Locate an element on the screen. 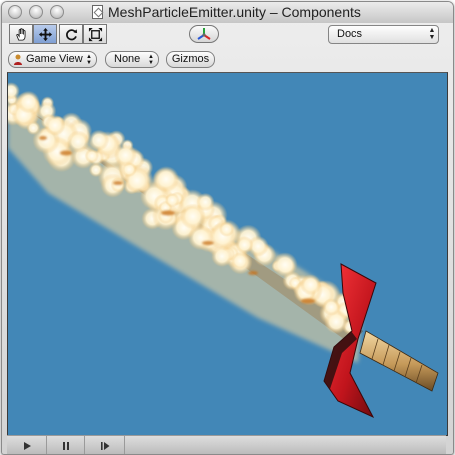 The image size is (455, 455). axis-gizmo-icon is located at coordinates (204, 34).